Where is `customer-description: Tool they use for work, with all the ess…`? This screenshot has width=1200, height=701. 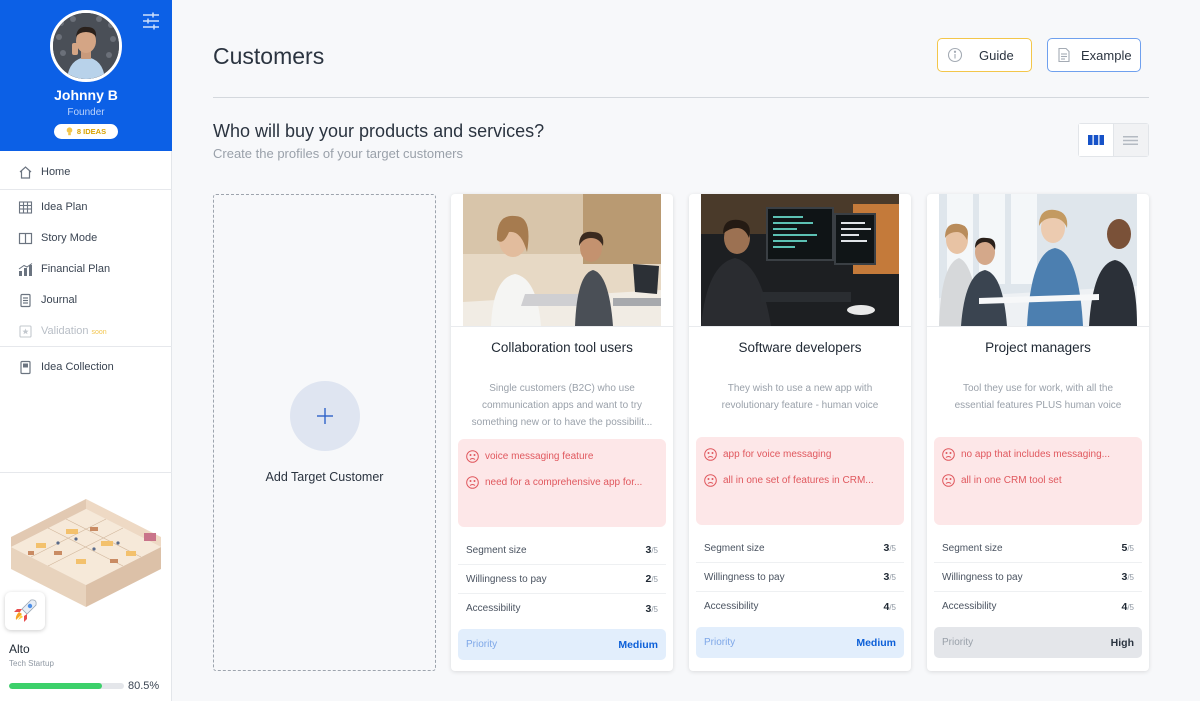
customer-description: Tool they use for work, with all the ess… is located at coordinates (1038, 397).